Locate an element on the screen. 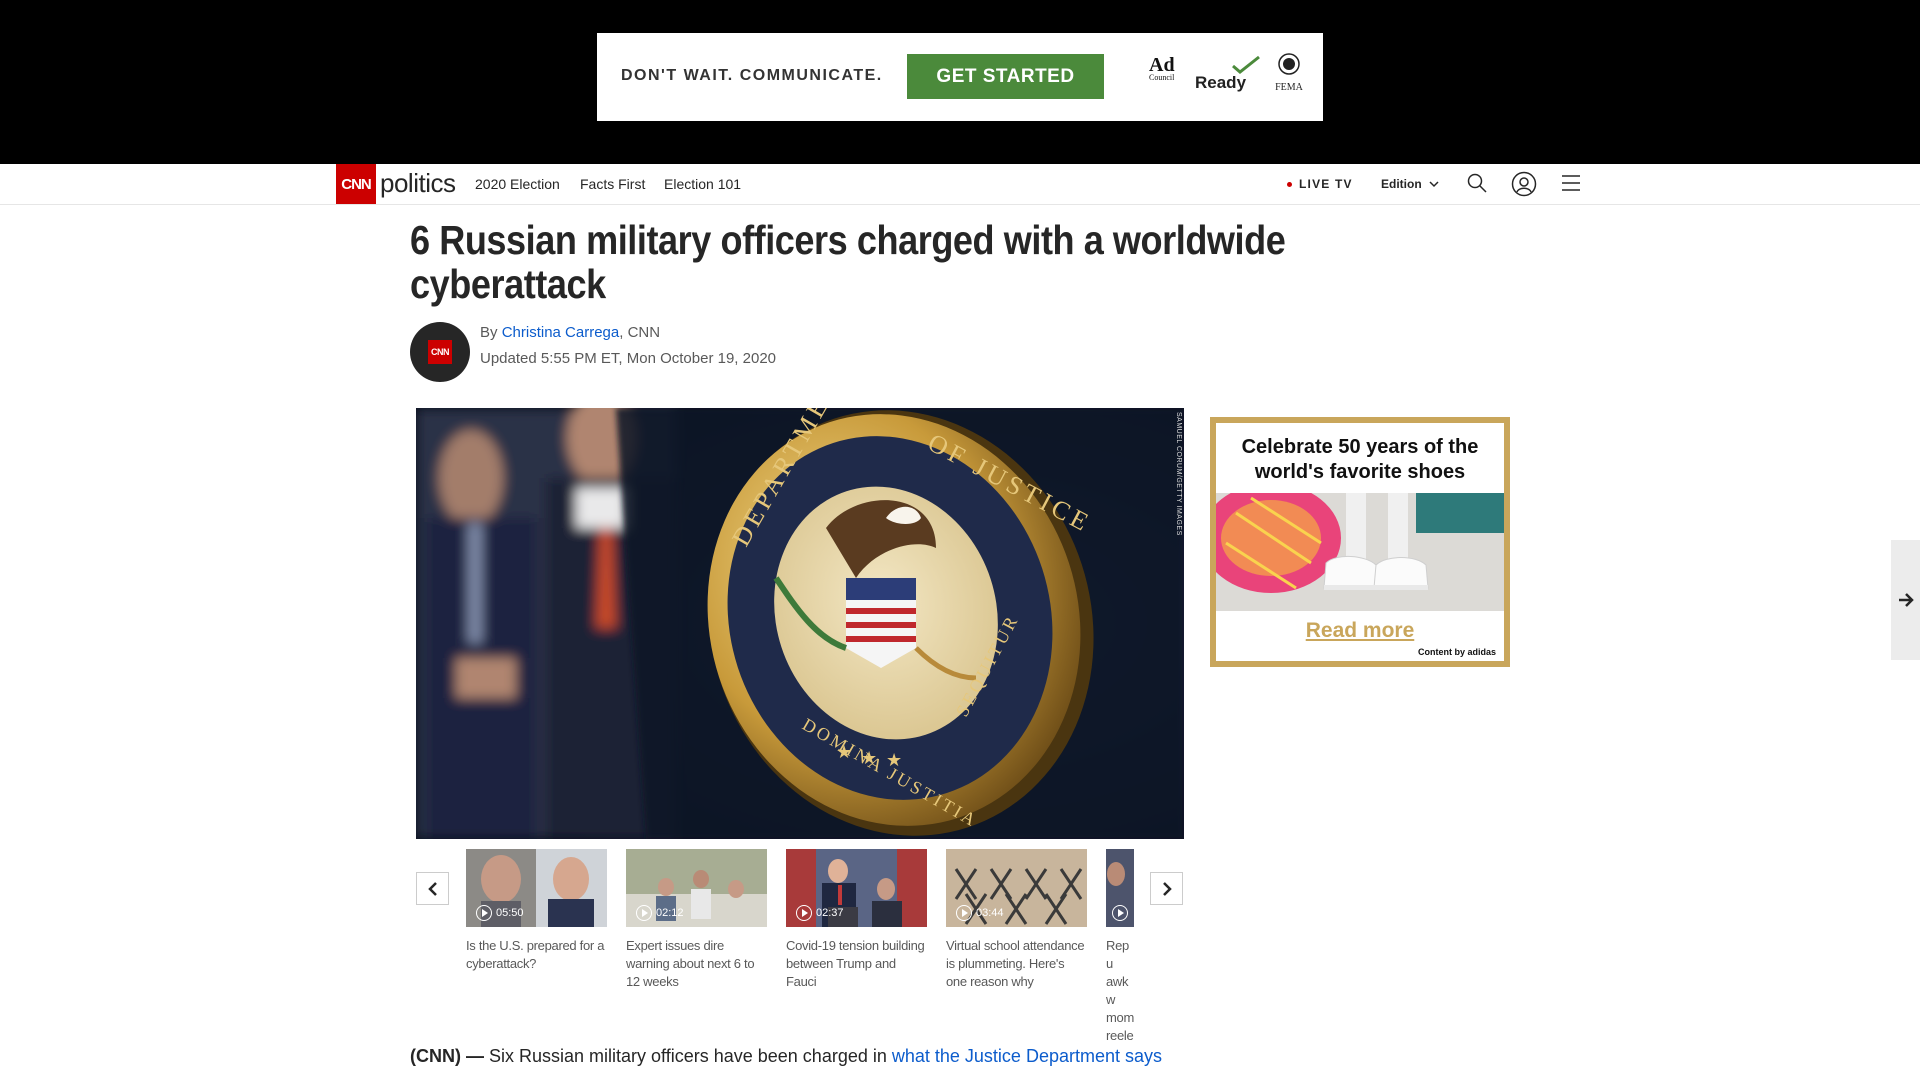 The image size is (1920, 1080). ad-council-logo: Ad Council is located at coordinates (1167, 74).